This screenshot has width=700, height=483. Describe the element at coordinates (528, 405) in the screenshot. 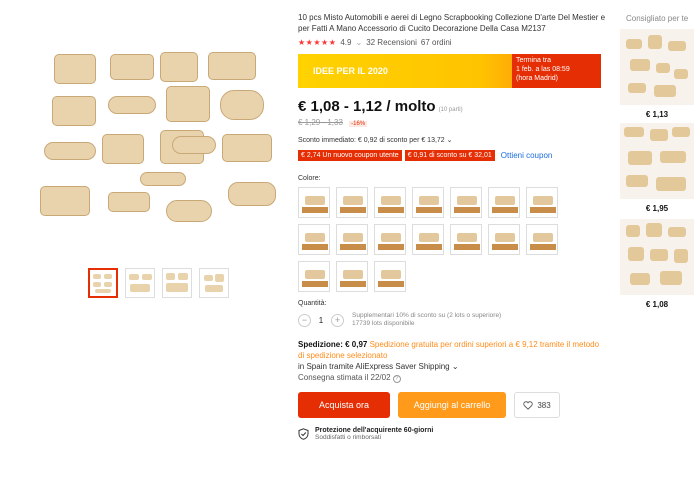

I see `heart-icon` at that location.